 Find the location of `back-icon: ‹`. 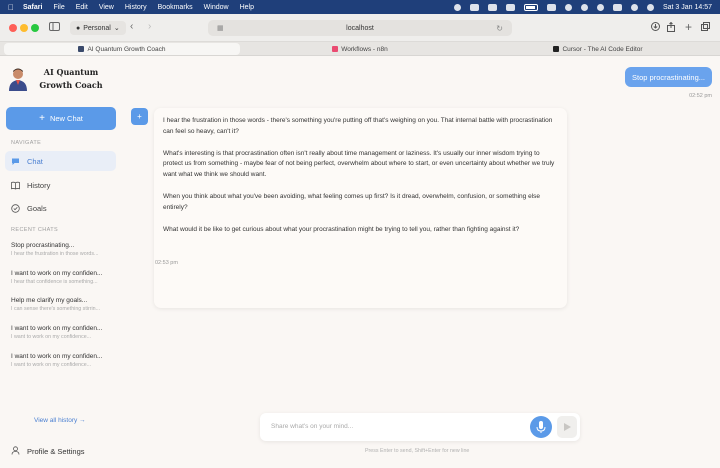

back-icon: ‹ is located at coordinates (131, 26).